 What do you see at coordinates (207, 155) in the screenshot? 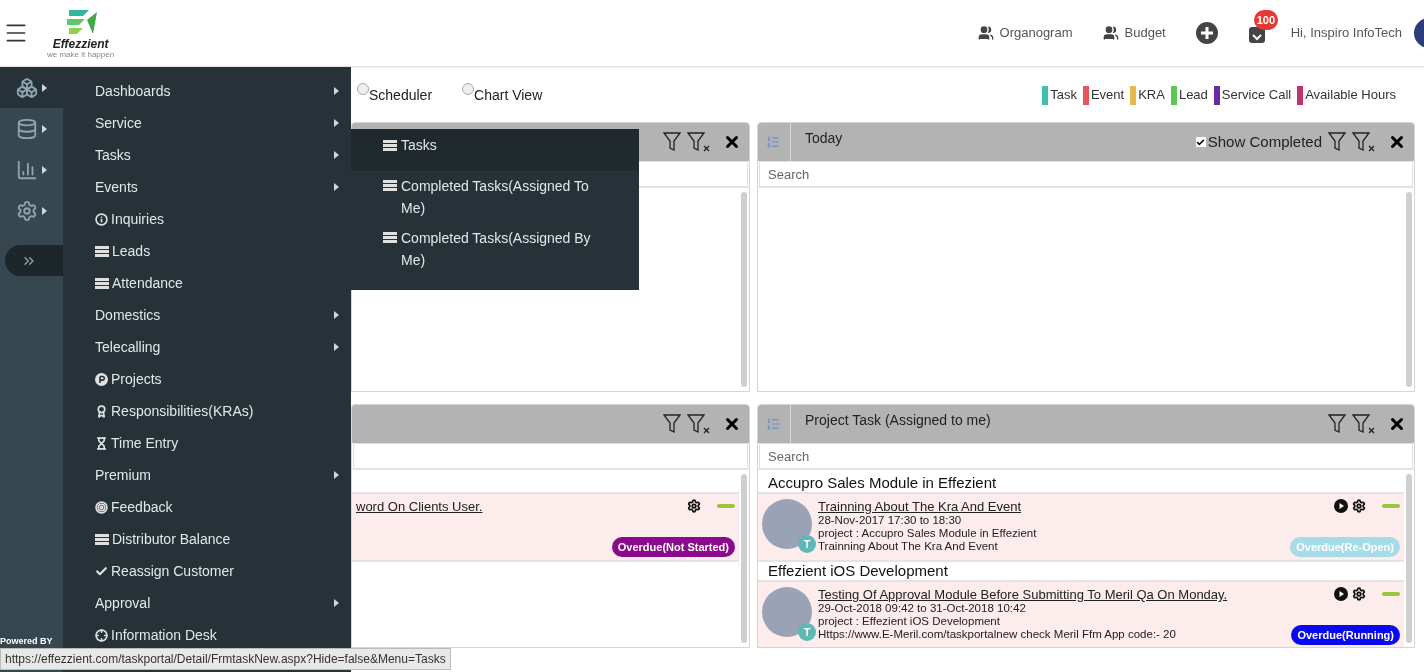
I see `menu-item: Tasks` at bounding box center [207, 155].